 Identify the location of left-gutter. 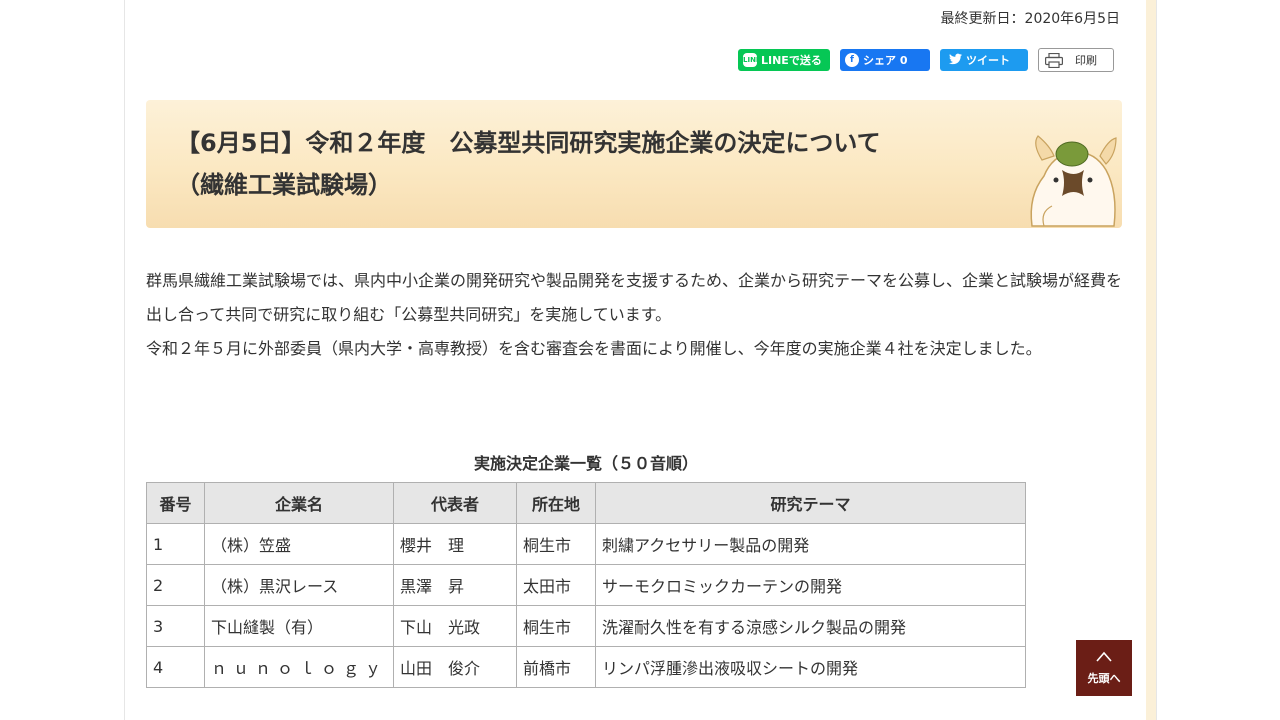
(62, 360).